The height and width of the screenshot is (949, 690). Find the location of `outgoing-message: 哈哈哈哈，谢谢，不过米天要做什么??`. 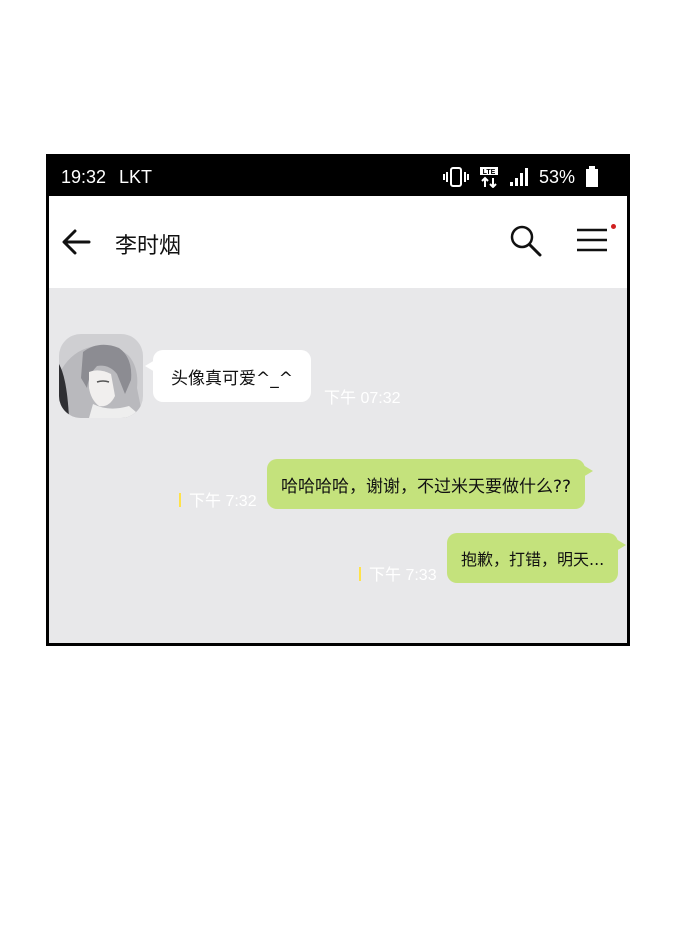

outgoing-message: 哈哈哈哈，谢谢，不过米天要做什么?? is located at coordinates (430, 484).